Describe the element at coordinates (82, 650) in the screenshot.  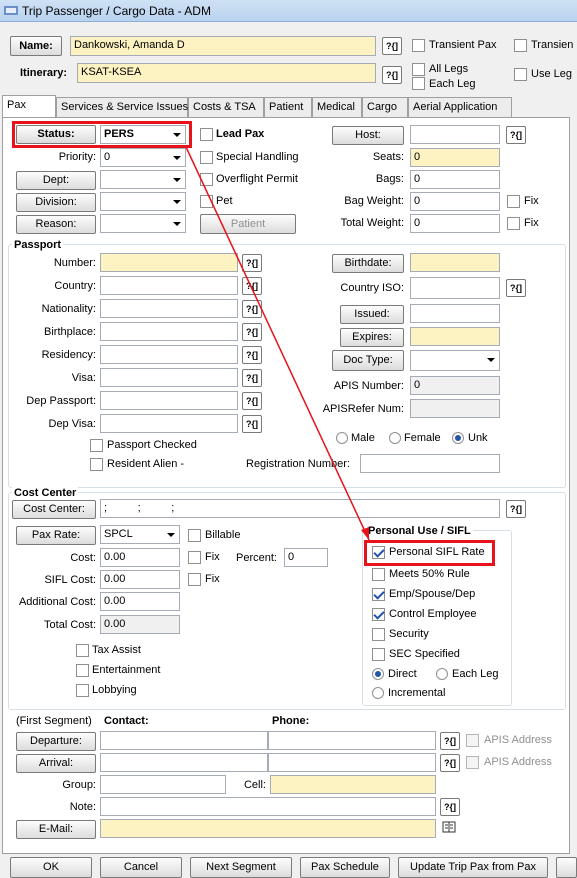
I see `tax-assist-checkbox` at that location.